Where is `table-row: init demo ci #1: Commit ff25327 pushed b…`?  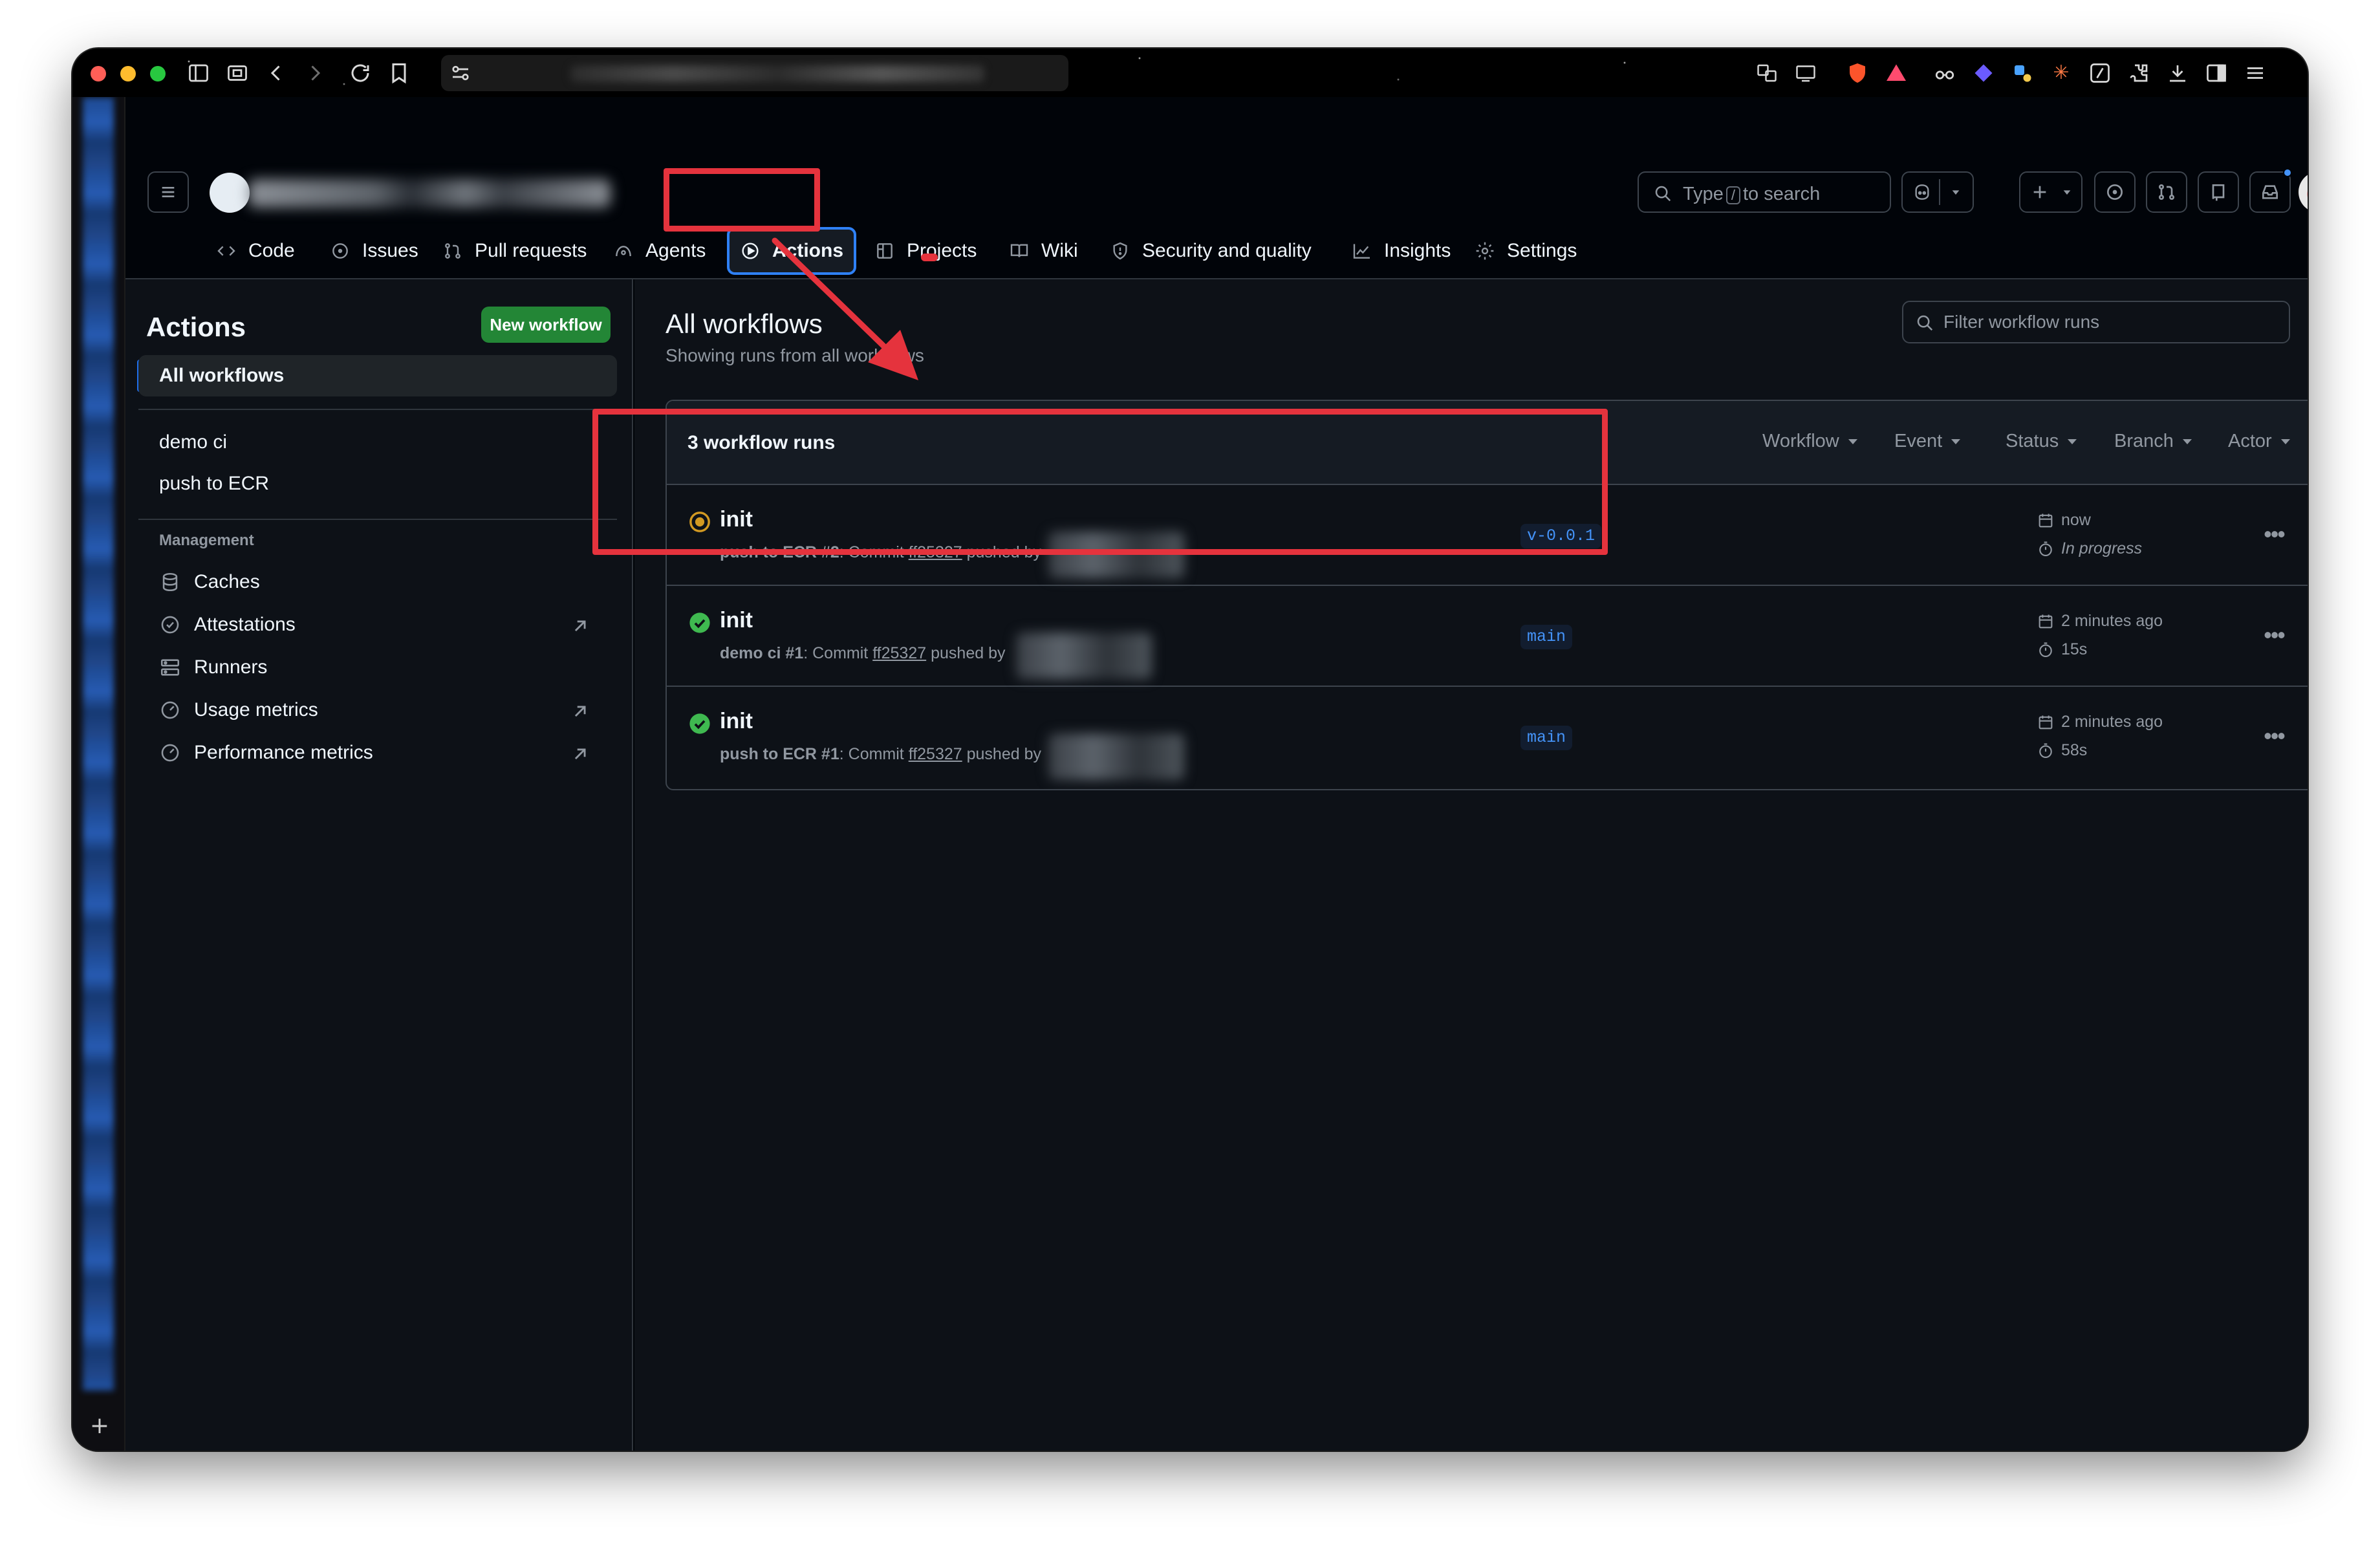 table-row: init demo ci #1: Commit ff25327 pushed b… is located at coordinates (1487, 636).